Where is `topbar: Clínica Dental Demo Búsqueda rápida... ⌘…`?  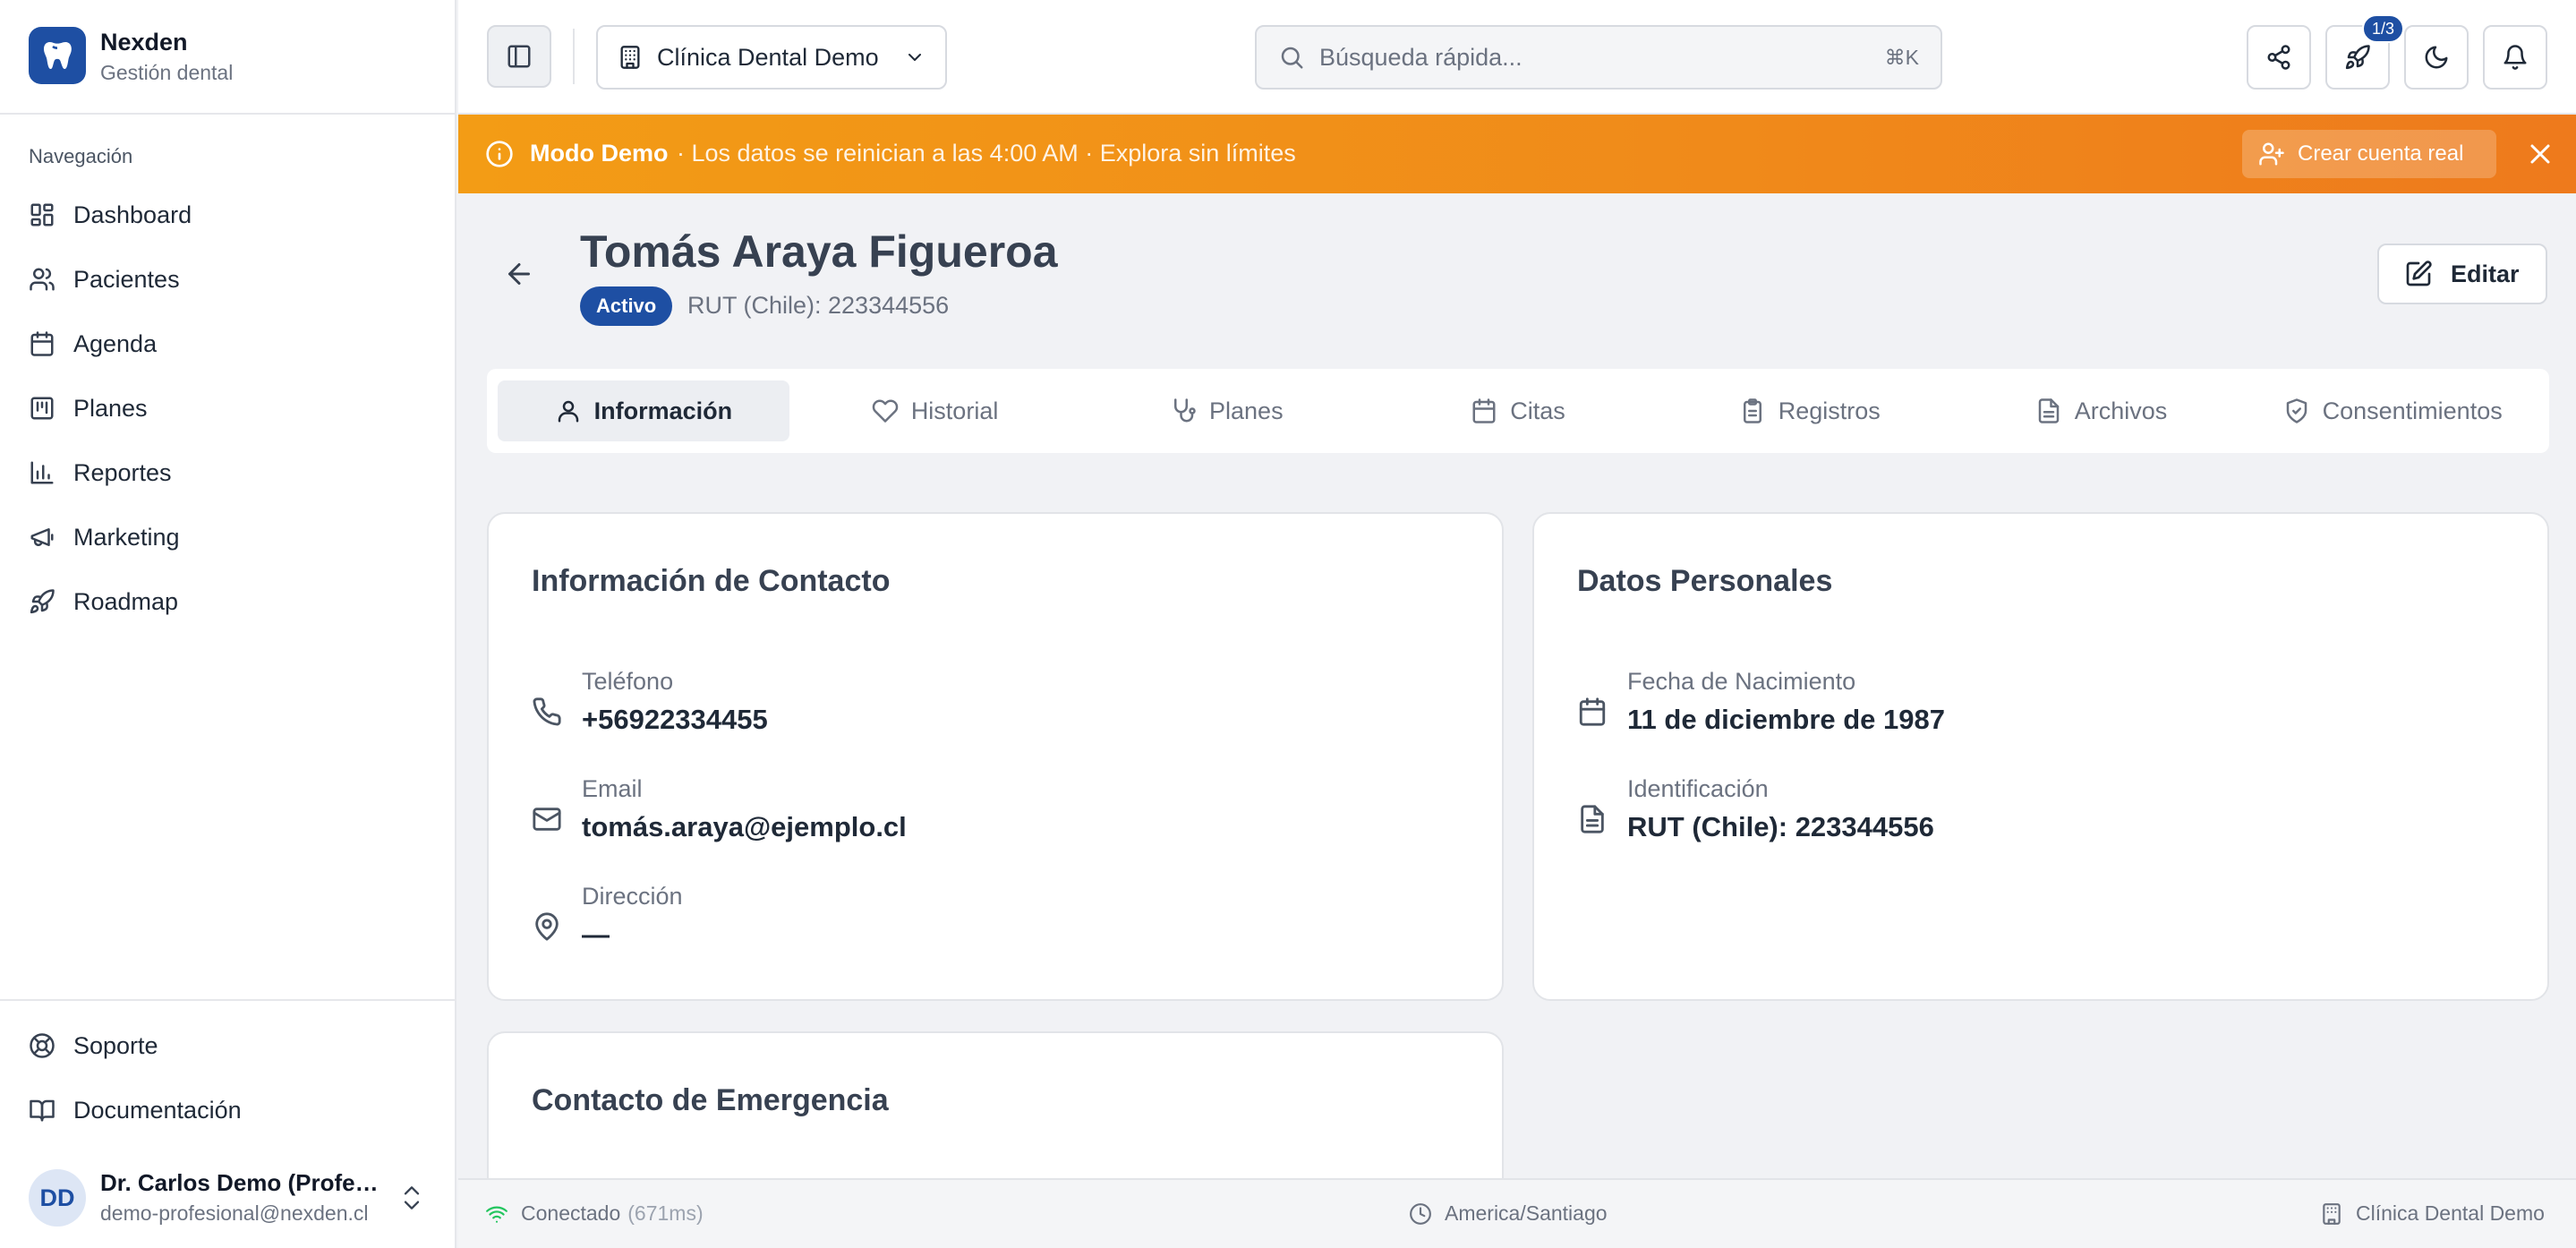
topbar: Clínica Dental Demo Búsqueda rápida... ⌘… is located at coordinates (1517, 57).